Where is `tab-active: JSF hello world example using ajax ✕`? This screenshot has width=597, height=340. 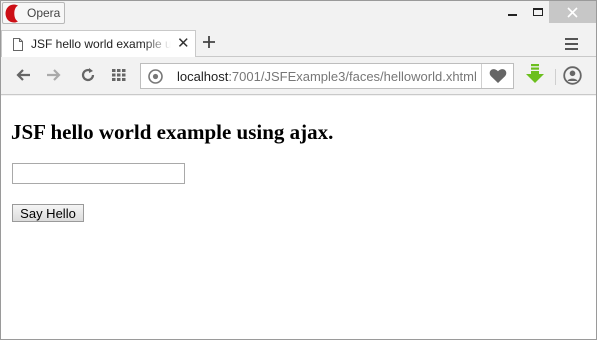
tab-active: JSF hello world example using ajax ✕ is located at coordinates (98, 43).